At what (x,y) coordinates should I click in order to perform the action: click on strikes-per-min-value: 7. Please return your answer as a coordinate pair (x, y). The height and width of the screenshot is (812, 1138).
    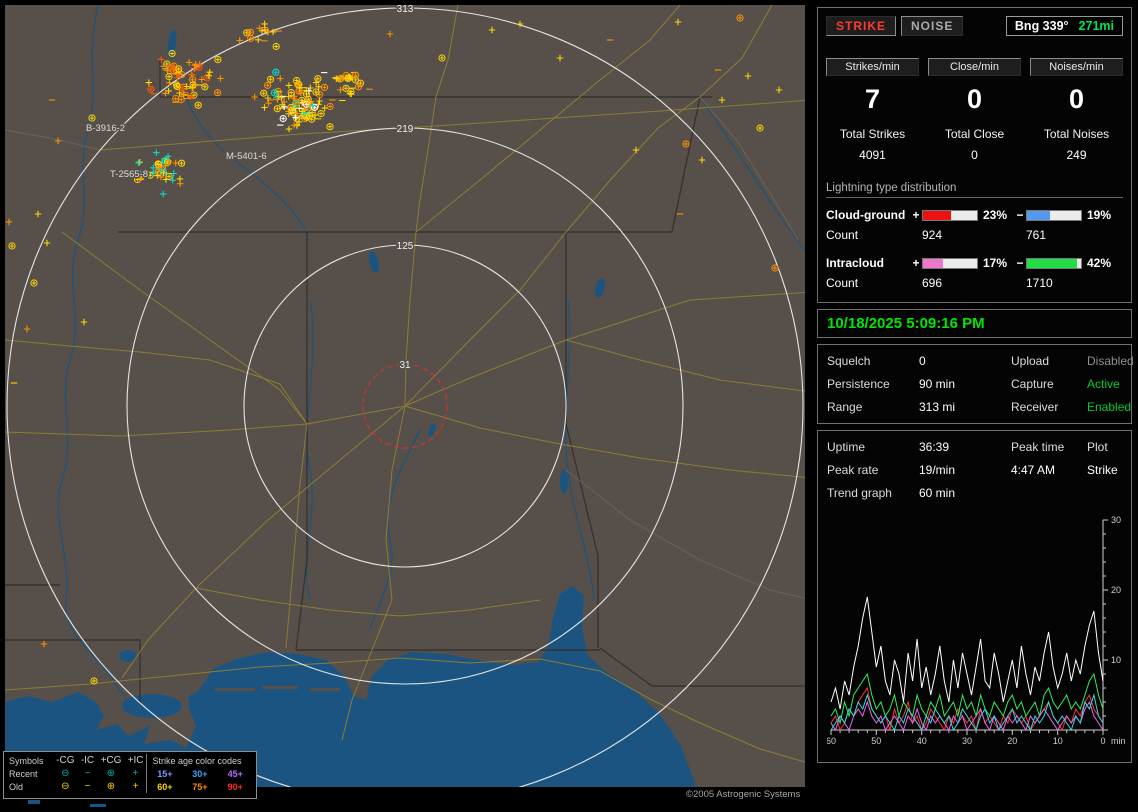
    Looking at the image, I should click on (872, 99).